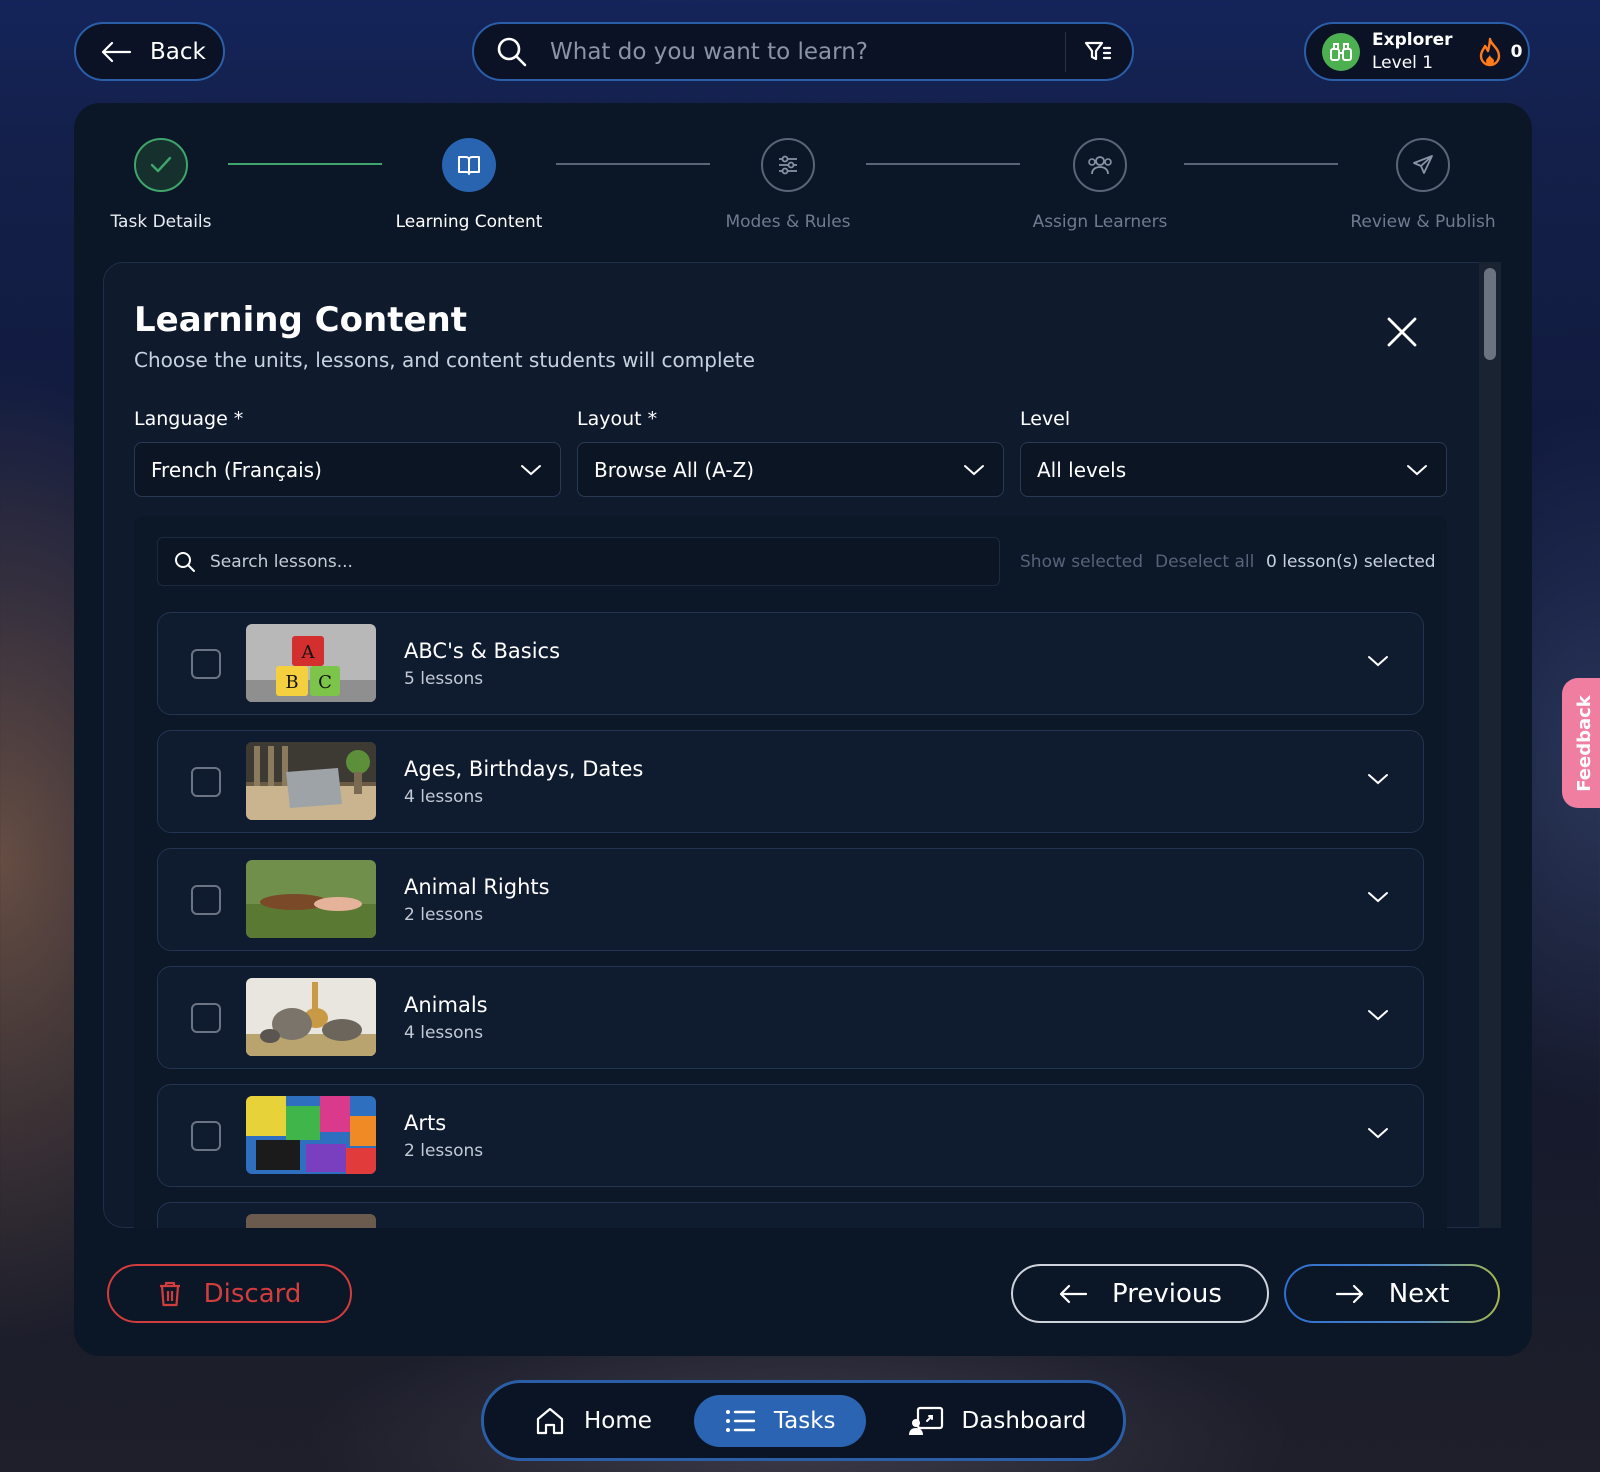 The image size is (1600, 1472). Describe the element at coordinates (1045, 419) in the screenshot. I see `level-label: Level` at that location.